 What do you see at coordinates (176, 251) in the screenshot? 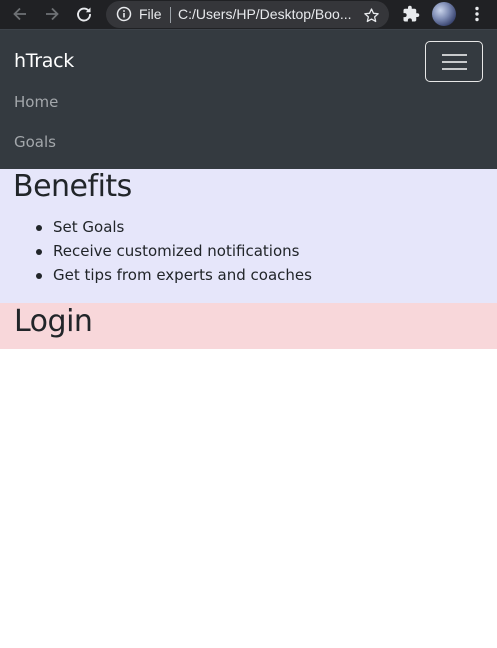
I see `list-item-label: Receive customized notifications` at bounding box center [176, 251].